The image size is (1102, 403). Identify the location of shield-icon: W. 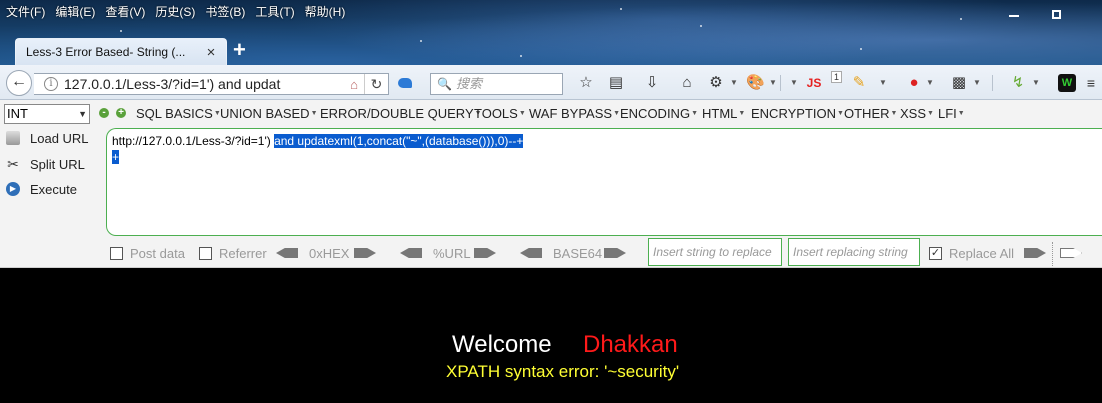
(1067, 83).